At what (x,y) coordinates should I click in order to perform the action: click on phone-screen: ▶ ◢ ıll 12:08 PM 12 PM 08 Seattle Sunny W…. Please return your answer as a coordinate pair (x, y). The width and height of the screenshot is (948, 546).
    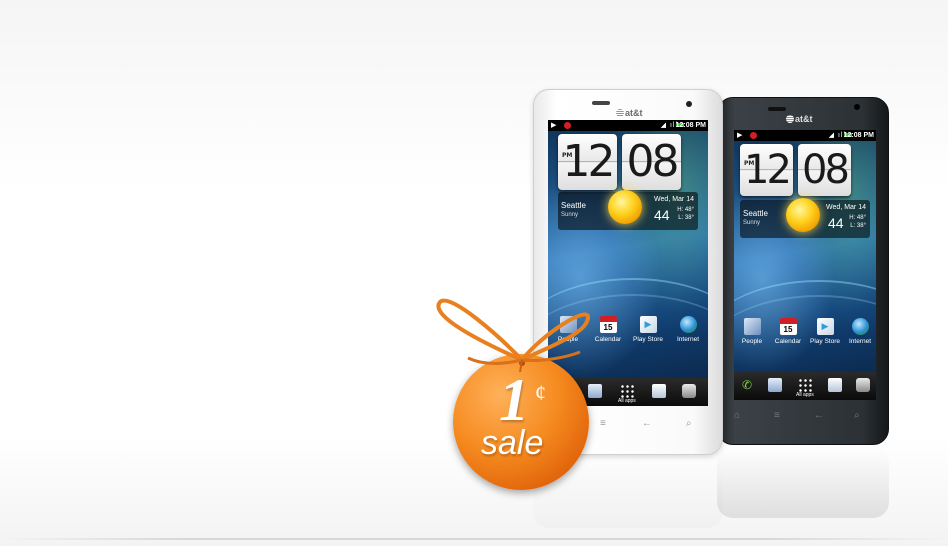
    Looking at the image, I should click on (805, 265).